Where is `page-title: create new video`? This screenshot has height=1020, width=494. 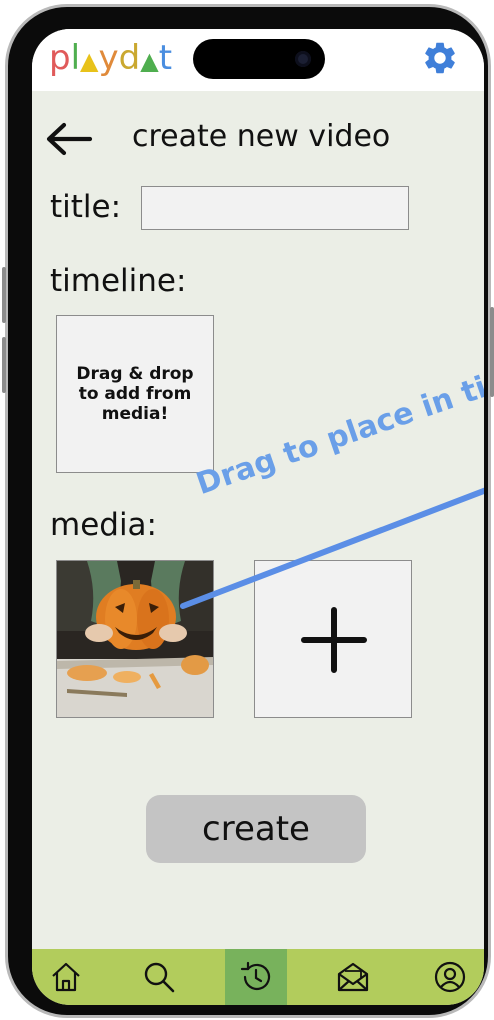 page-title: create new video is located at coordinates (261, 136).